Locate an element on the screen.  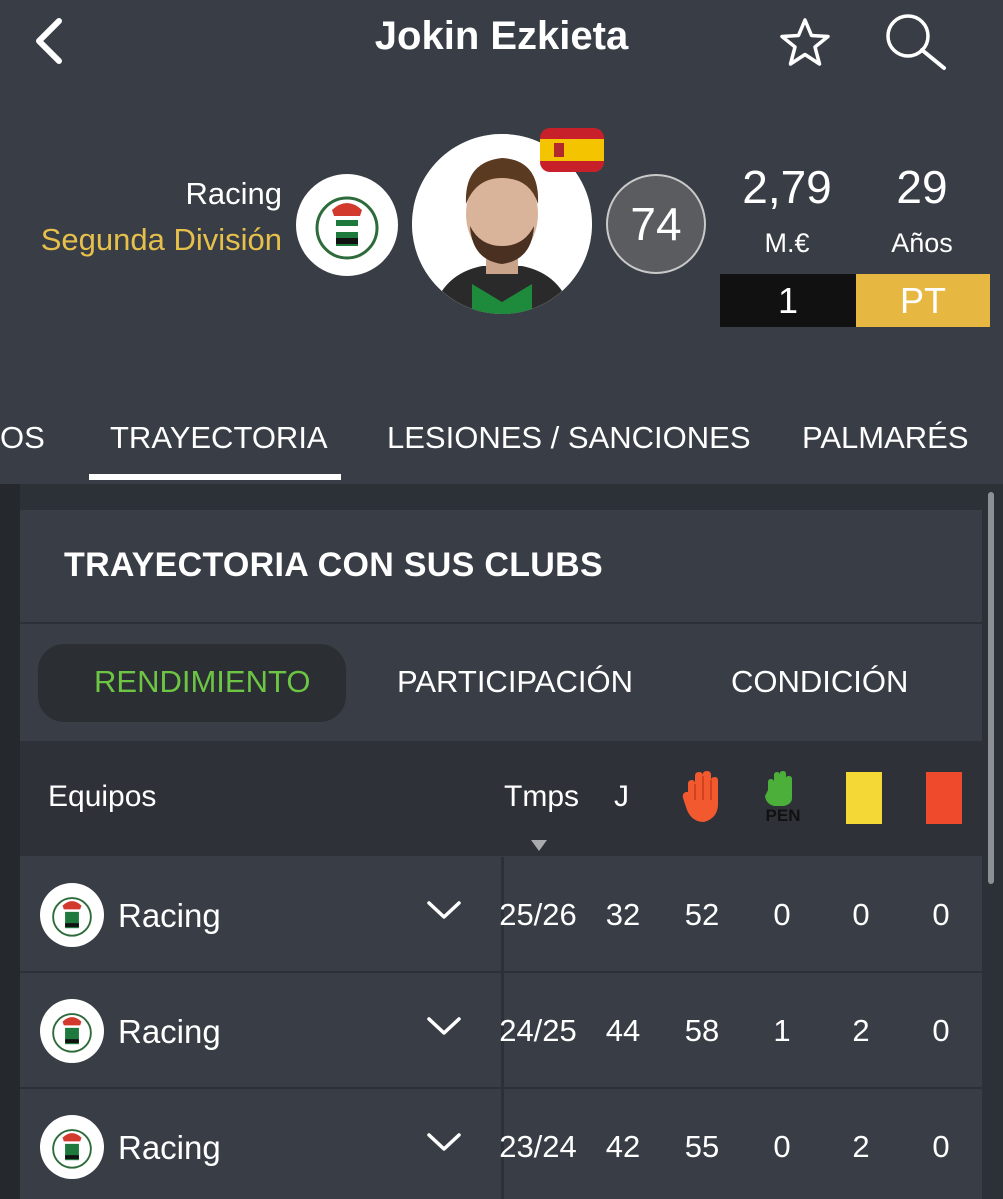
search-icon is located at coordinates (916, 42).